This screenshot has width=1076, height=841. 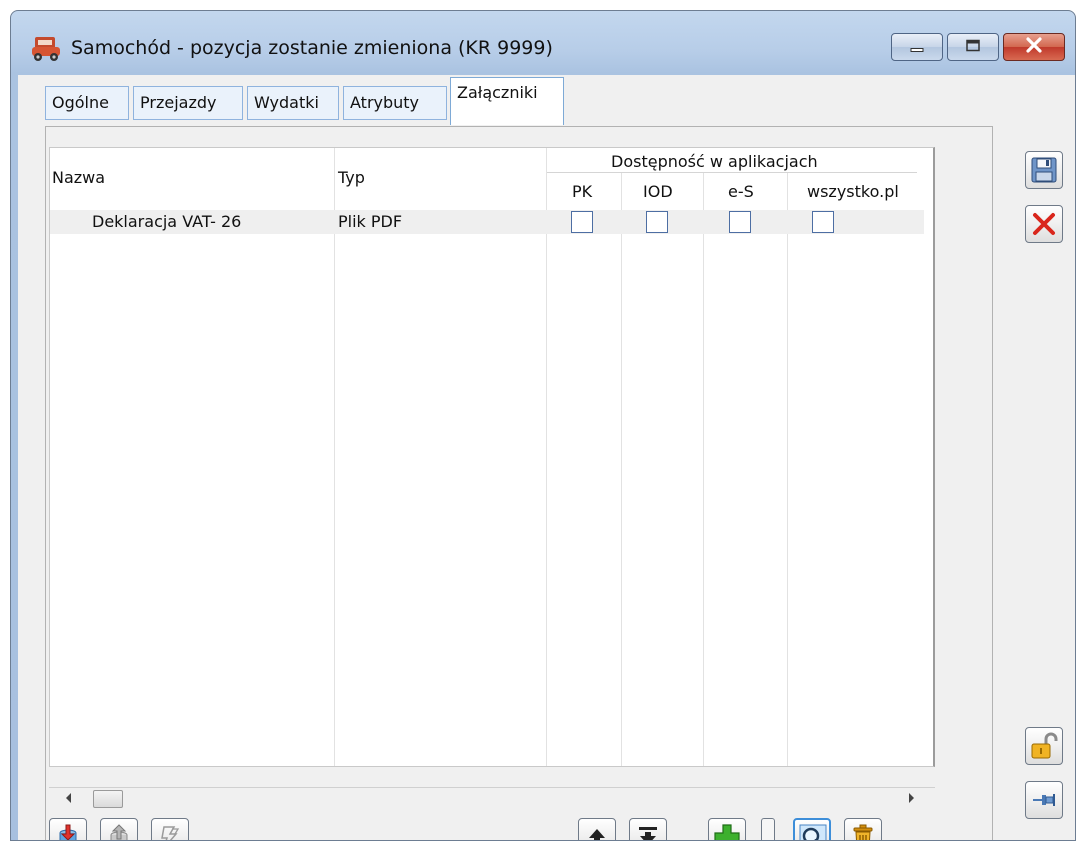 I want to click on column-group-header: Dostępność w aplikacjach, so click(x=714, y=161).